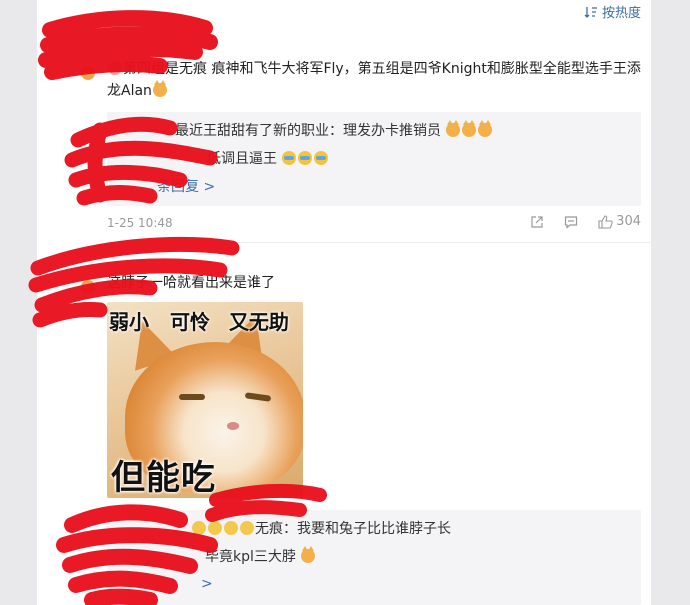 The height and width of the screenshot is (605, 690). What do you see at coordinates (207, 584) in the screenshot?
I see `more-replies-link: >` at bounding box center [207, 584].